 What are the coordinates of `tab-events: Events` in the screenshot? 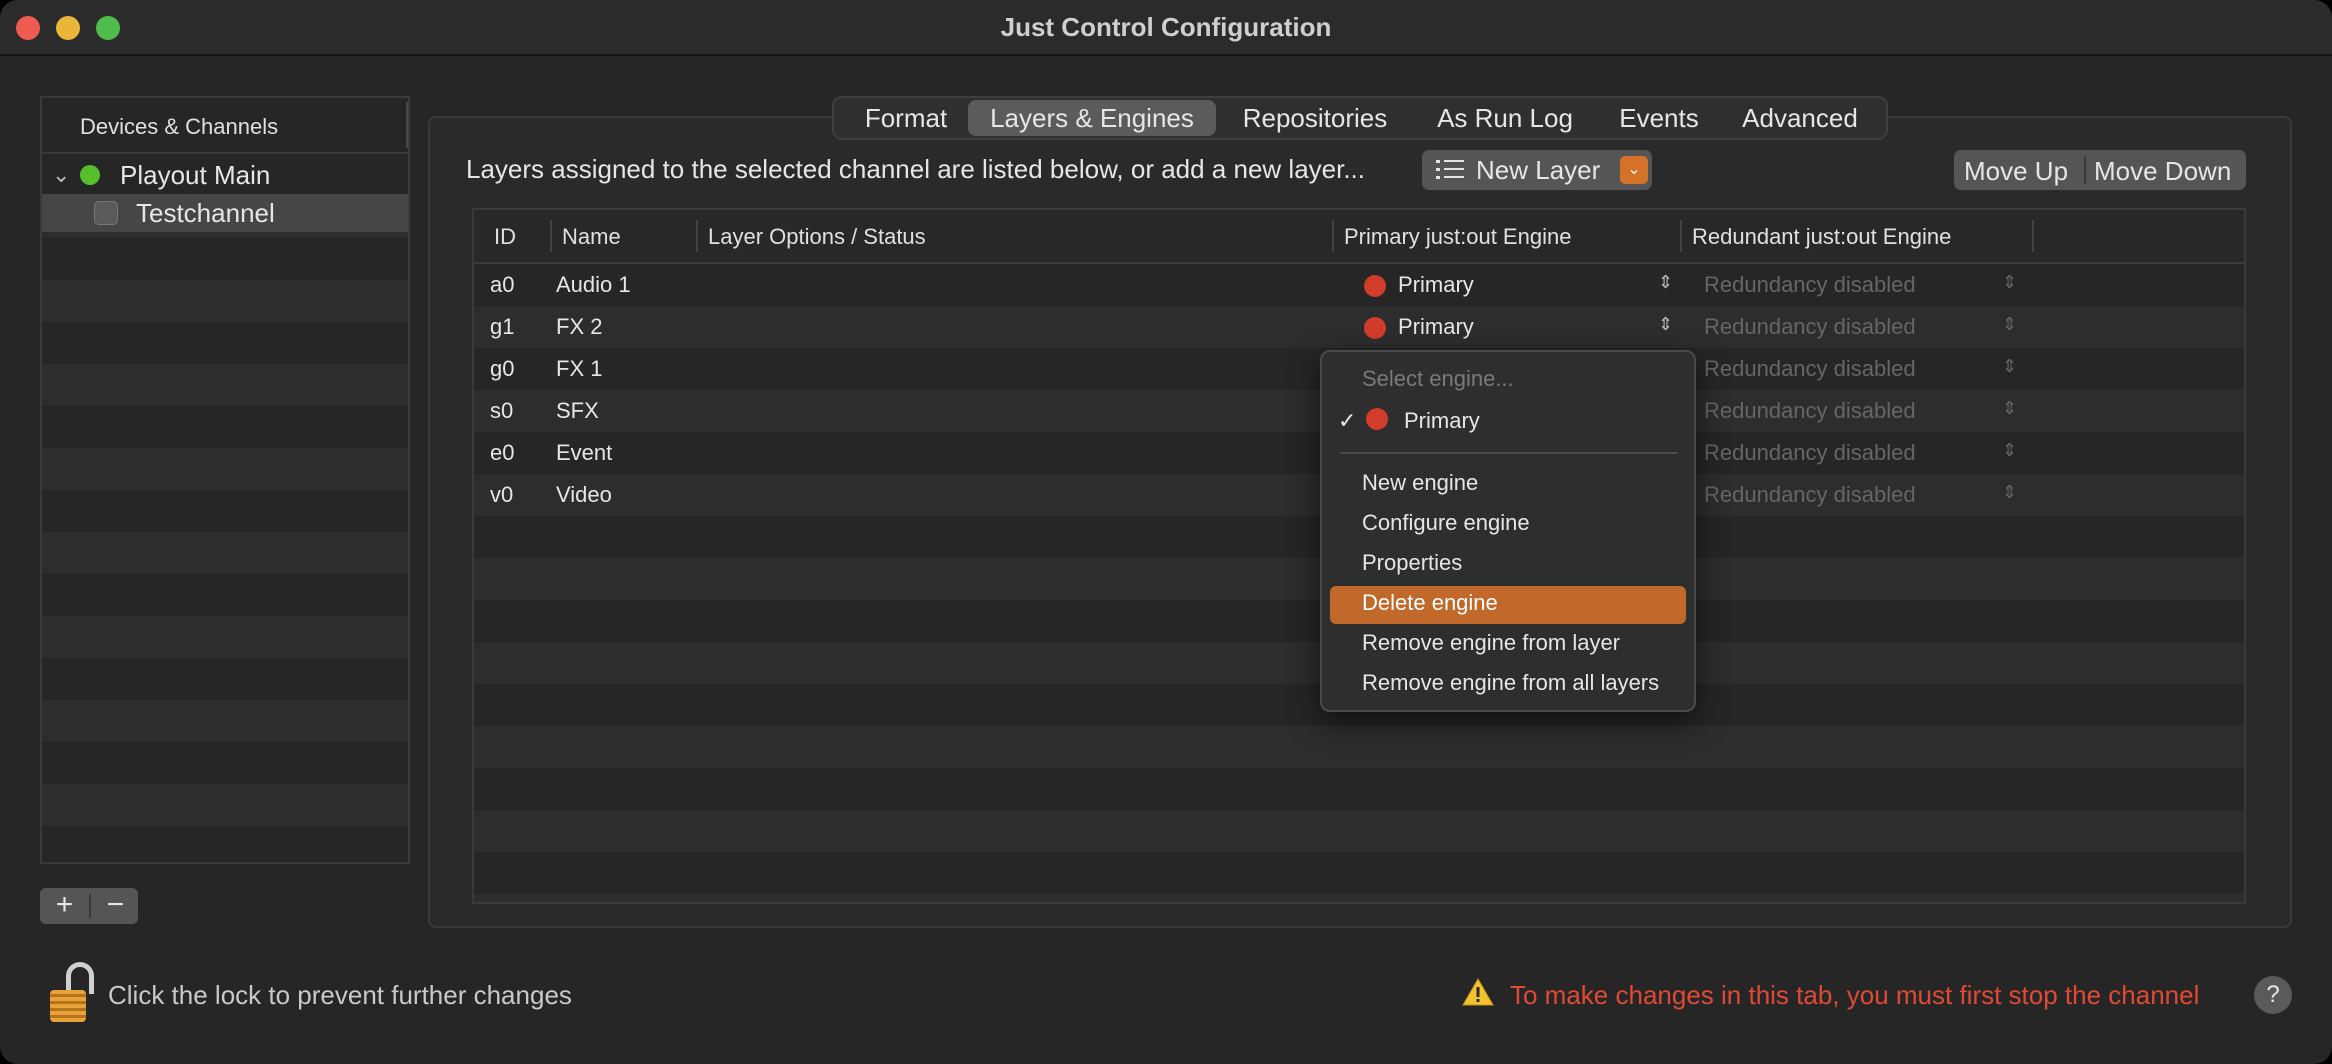 It's located at (1659, 118).